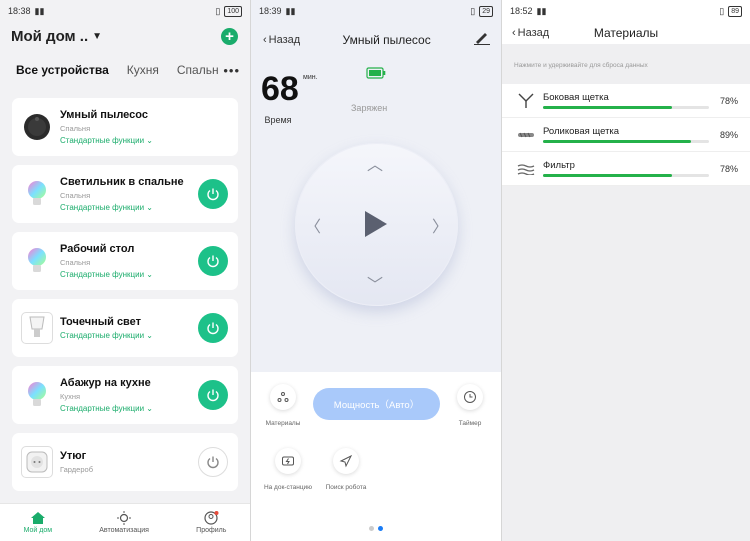  I want to click on device-room: Кухня, so click(70, 396).